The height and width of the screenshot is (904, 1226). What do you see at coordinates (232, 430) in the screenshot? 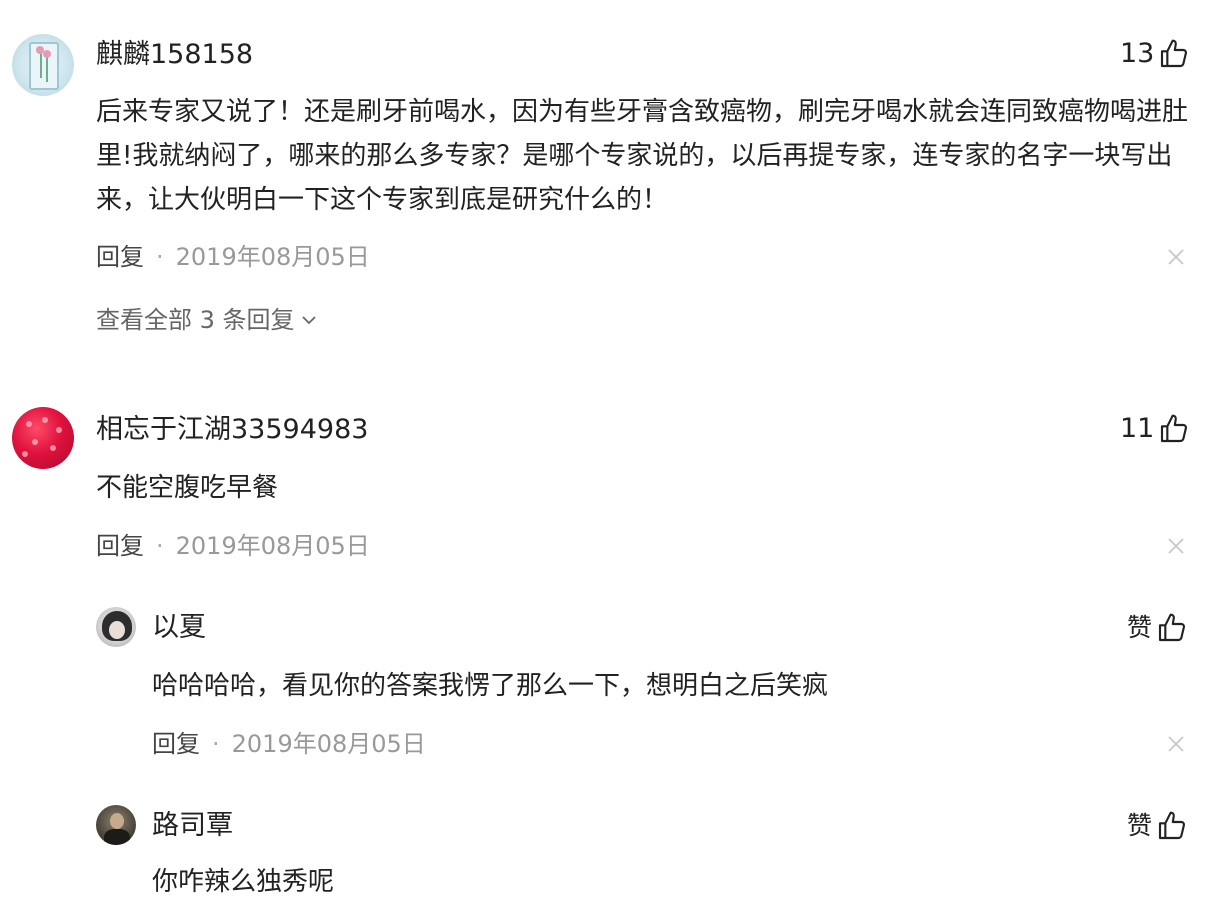
I see `username: 相忘于江湖33594983` at bounding box center [232, 430].